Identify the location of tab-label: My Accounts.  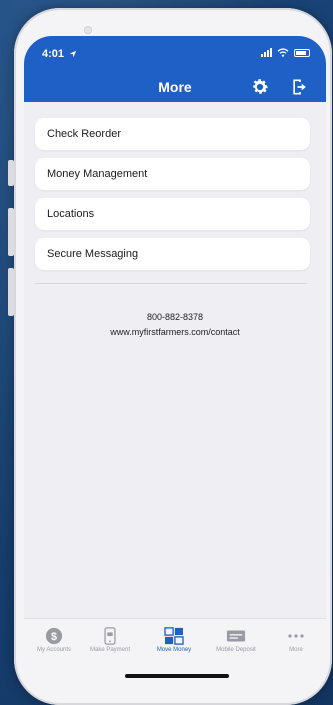
(53, 650).